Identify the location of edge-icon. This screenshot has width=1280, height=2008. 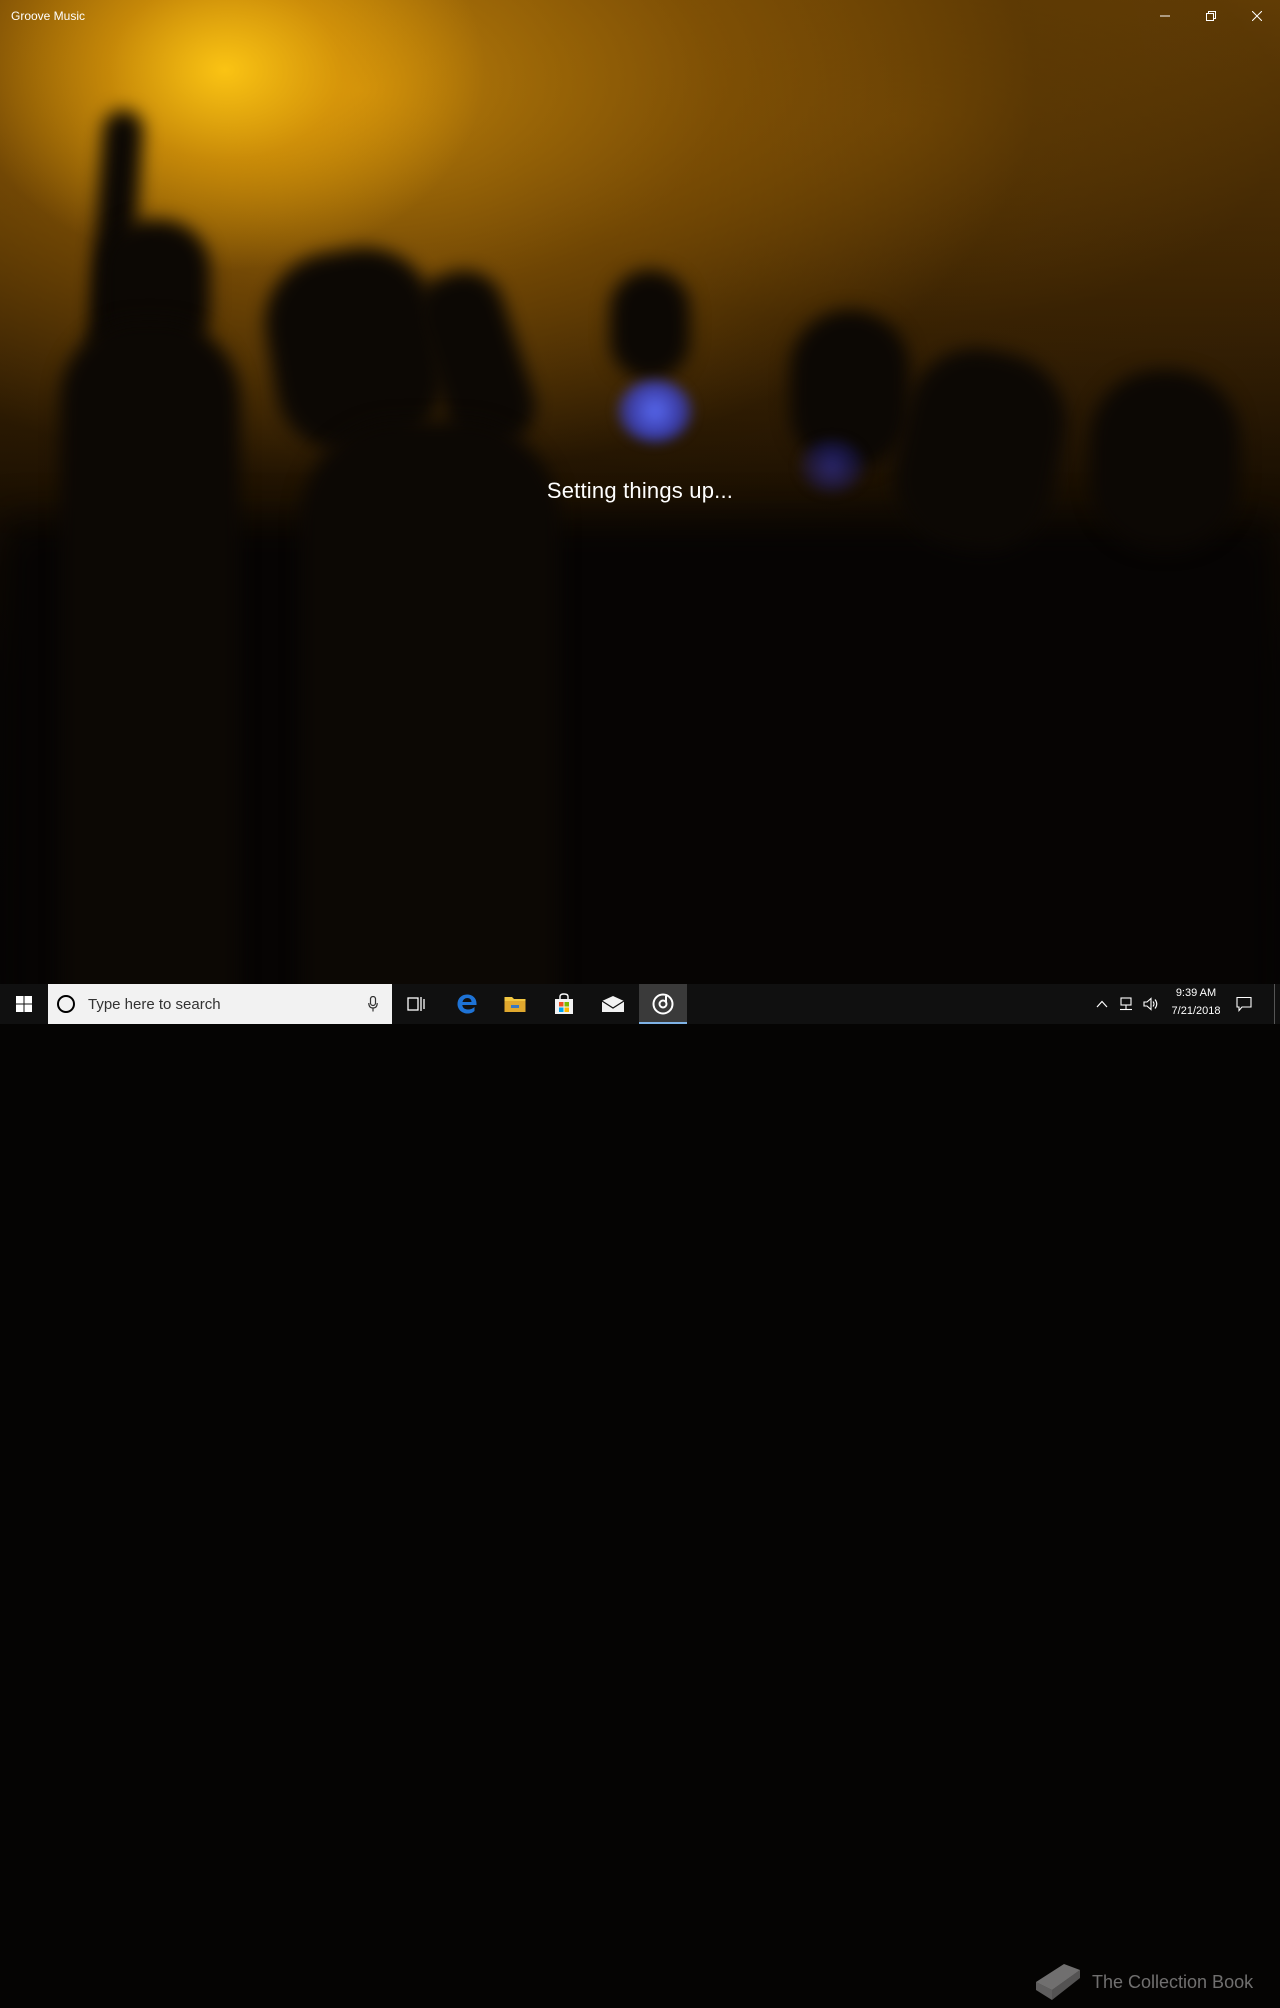
(467, 1004).